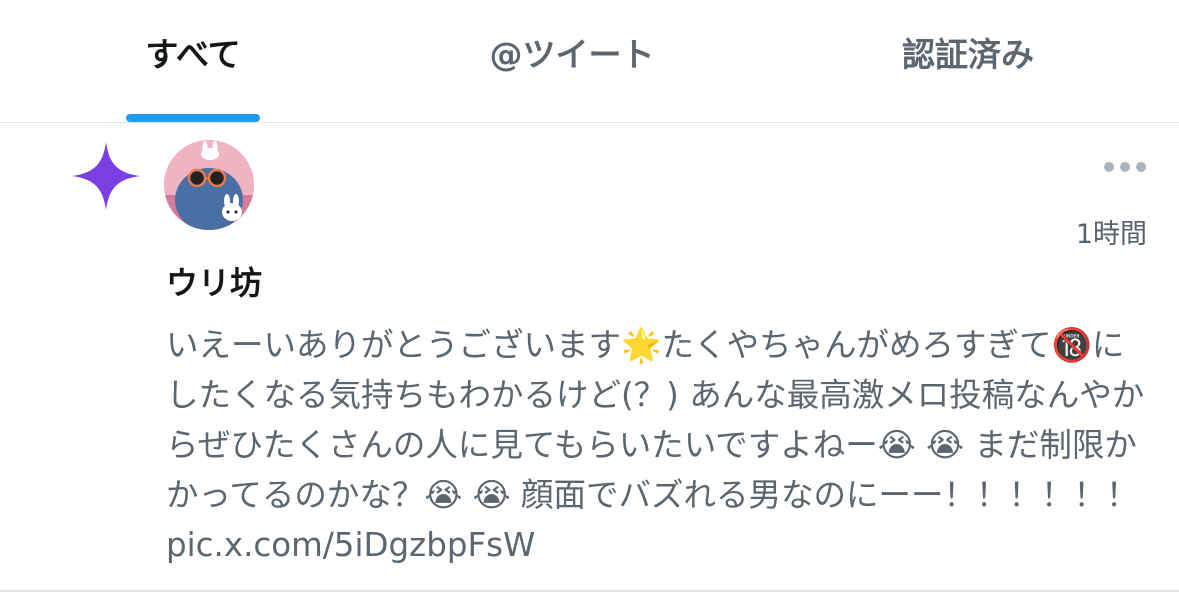  I want to click on more-options-button, so click(1125, 167).